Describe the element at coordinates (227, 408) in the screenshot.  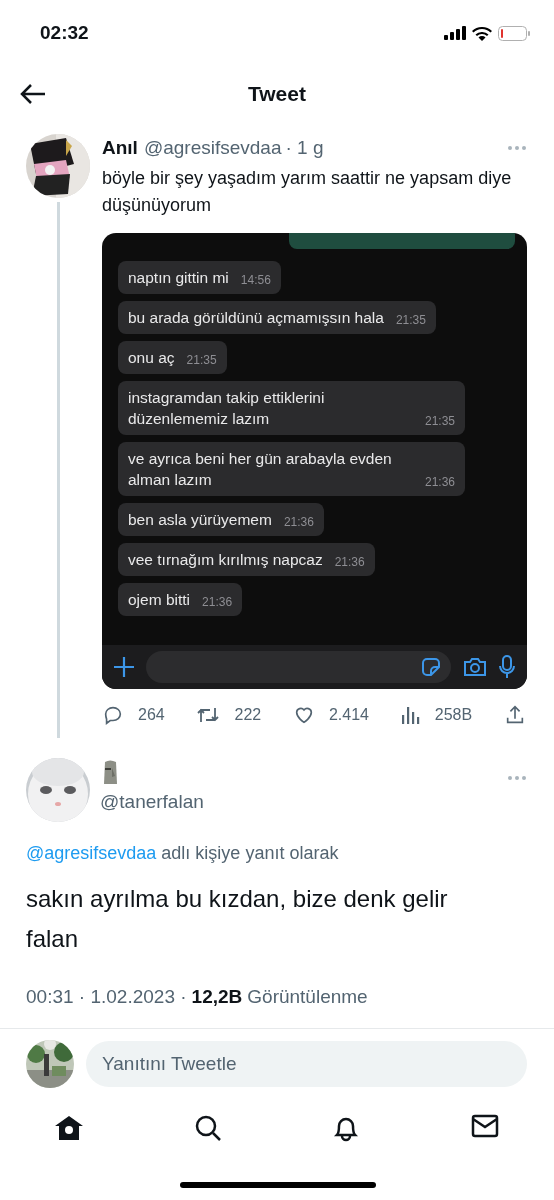
I see `message-text: instagramdan takip ettiklerini düzenlememiz lazım` at that location.